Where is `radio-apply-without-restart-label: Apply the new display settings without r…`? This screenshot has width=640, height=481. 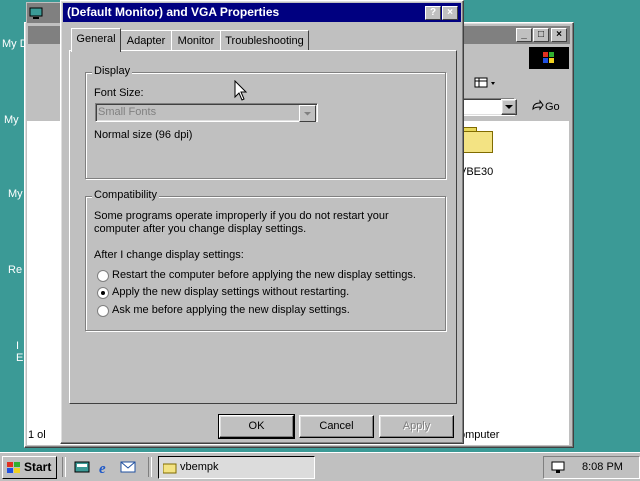 radio-apply-without-restart-label: Apply the new display settings without r… is located at coordinates (230, 292).